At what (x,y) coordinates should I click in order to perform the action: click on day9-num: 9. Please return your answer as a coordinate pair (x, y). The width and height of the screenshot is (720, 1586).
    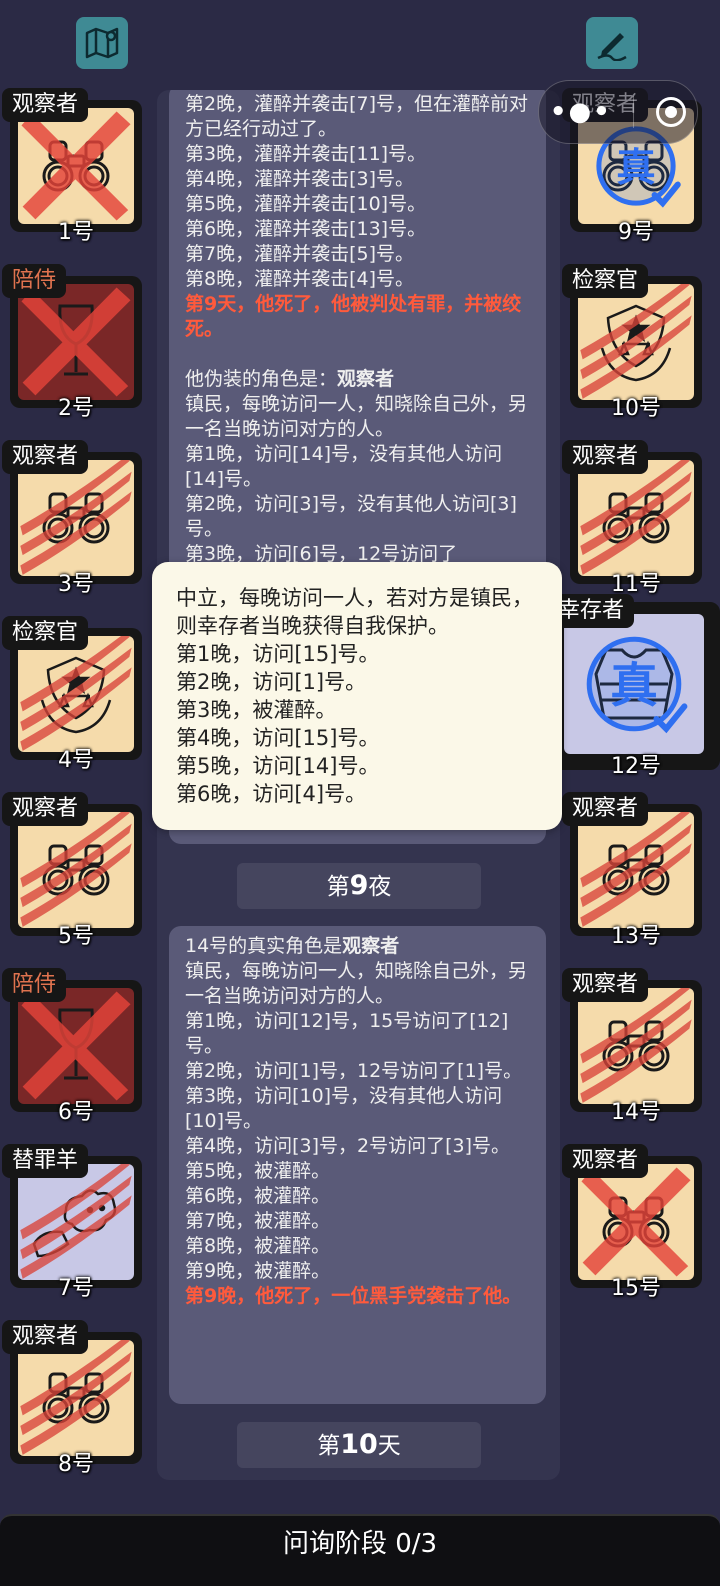
    Looking at the image, I should click on (359, 885).